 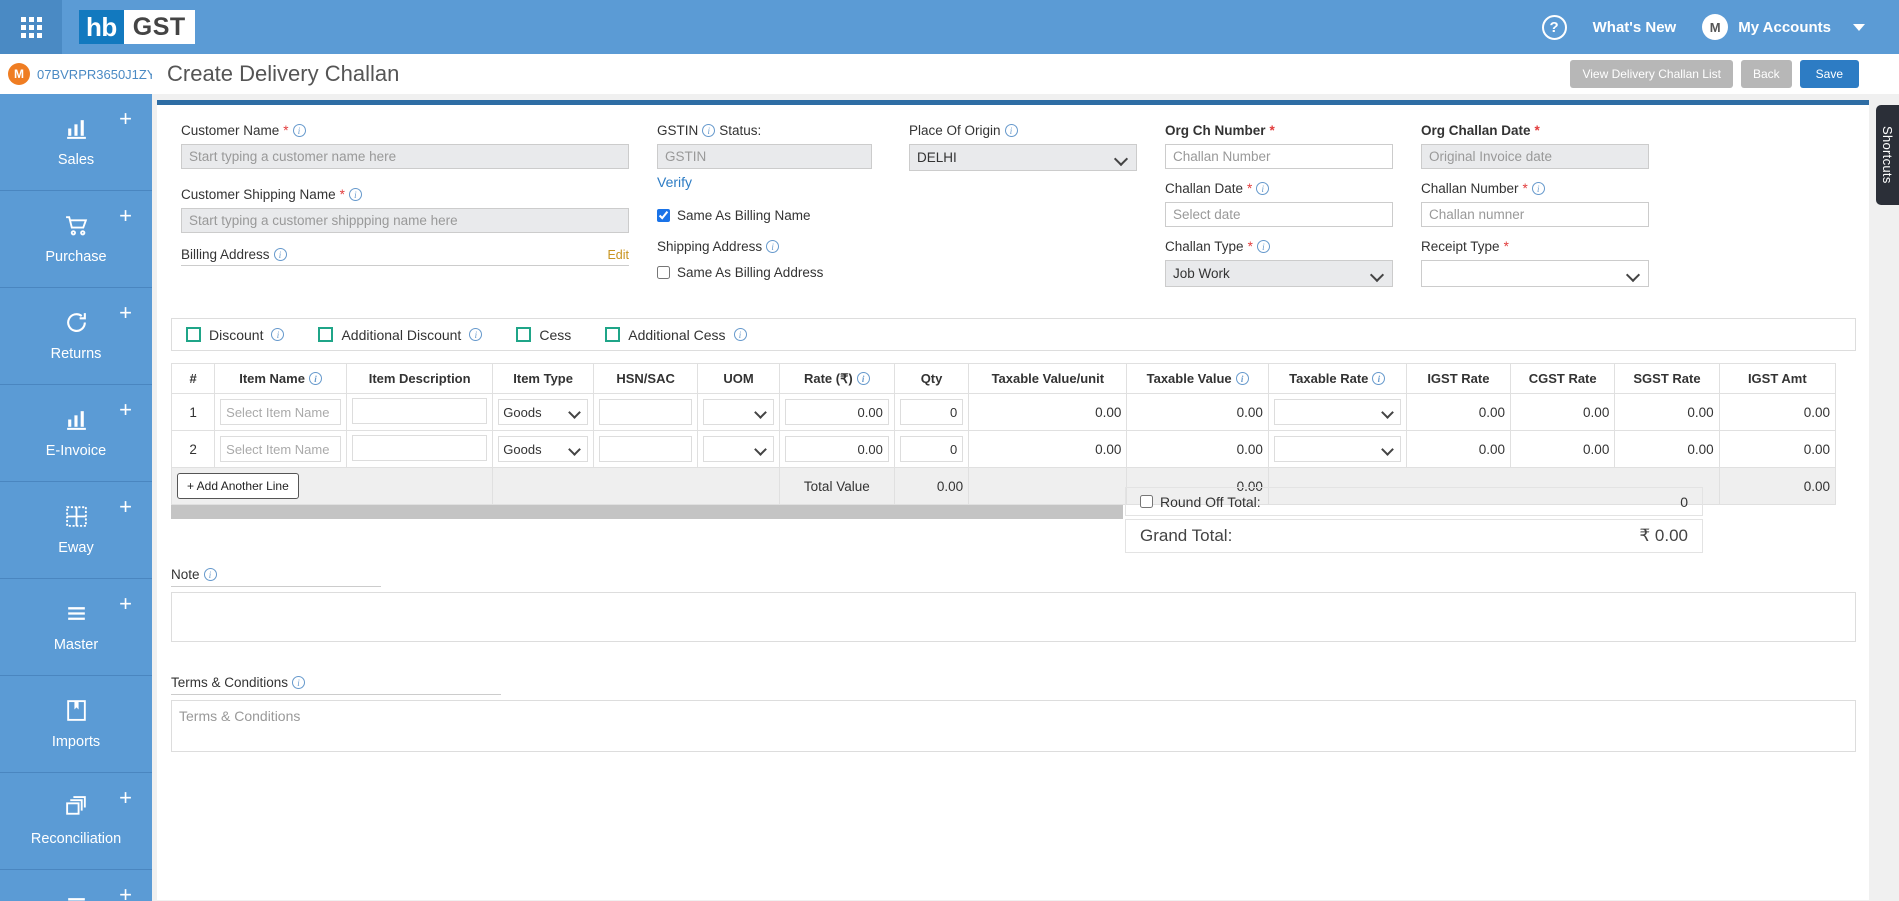 What do you see at coordinates (1279, 214) in the screenshot?
I see `challan-date-input` at bounding box center [1279, 214].